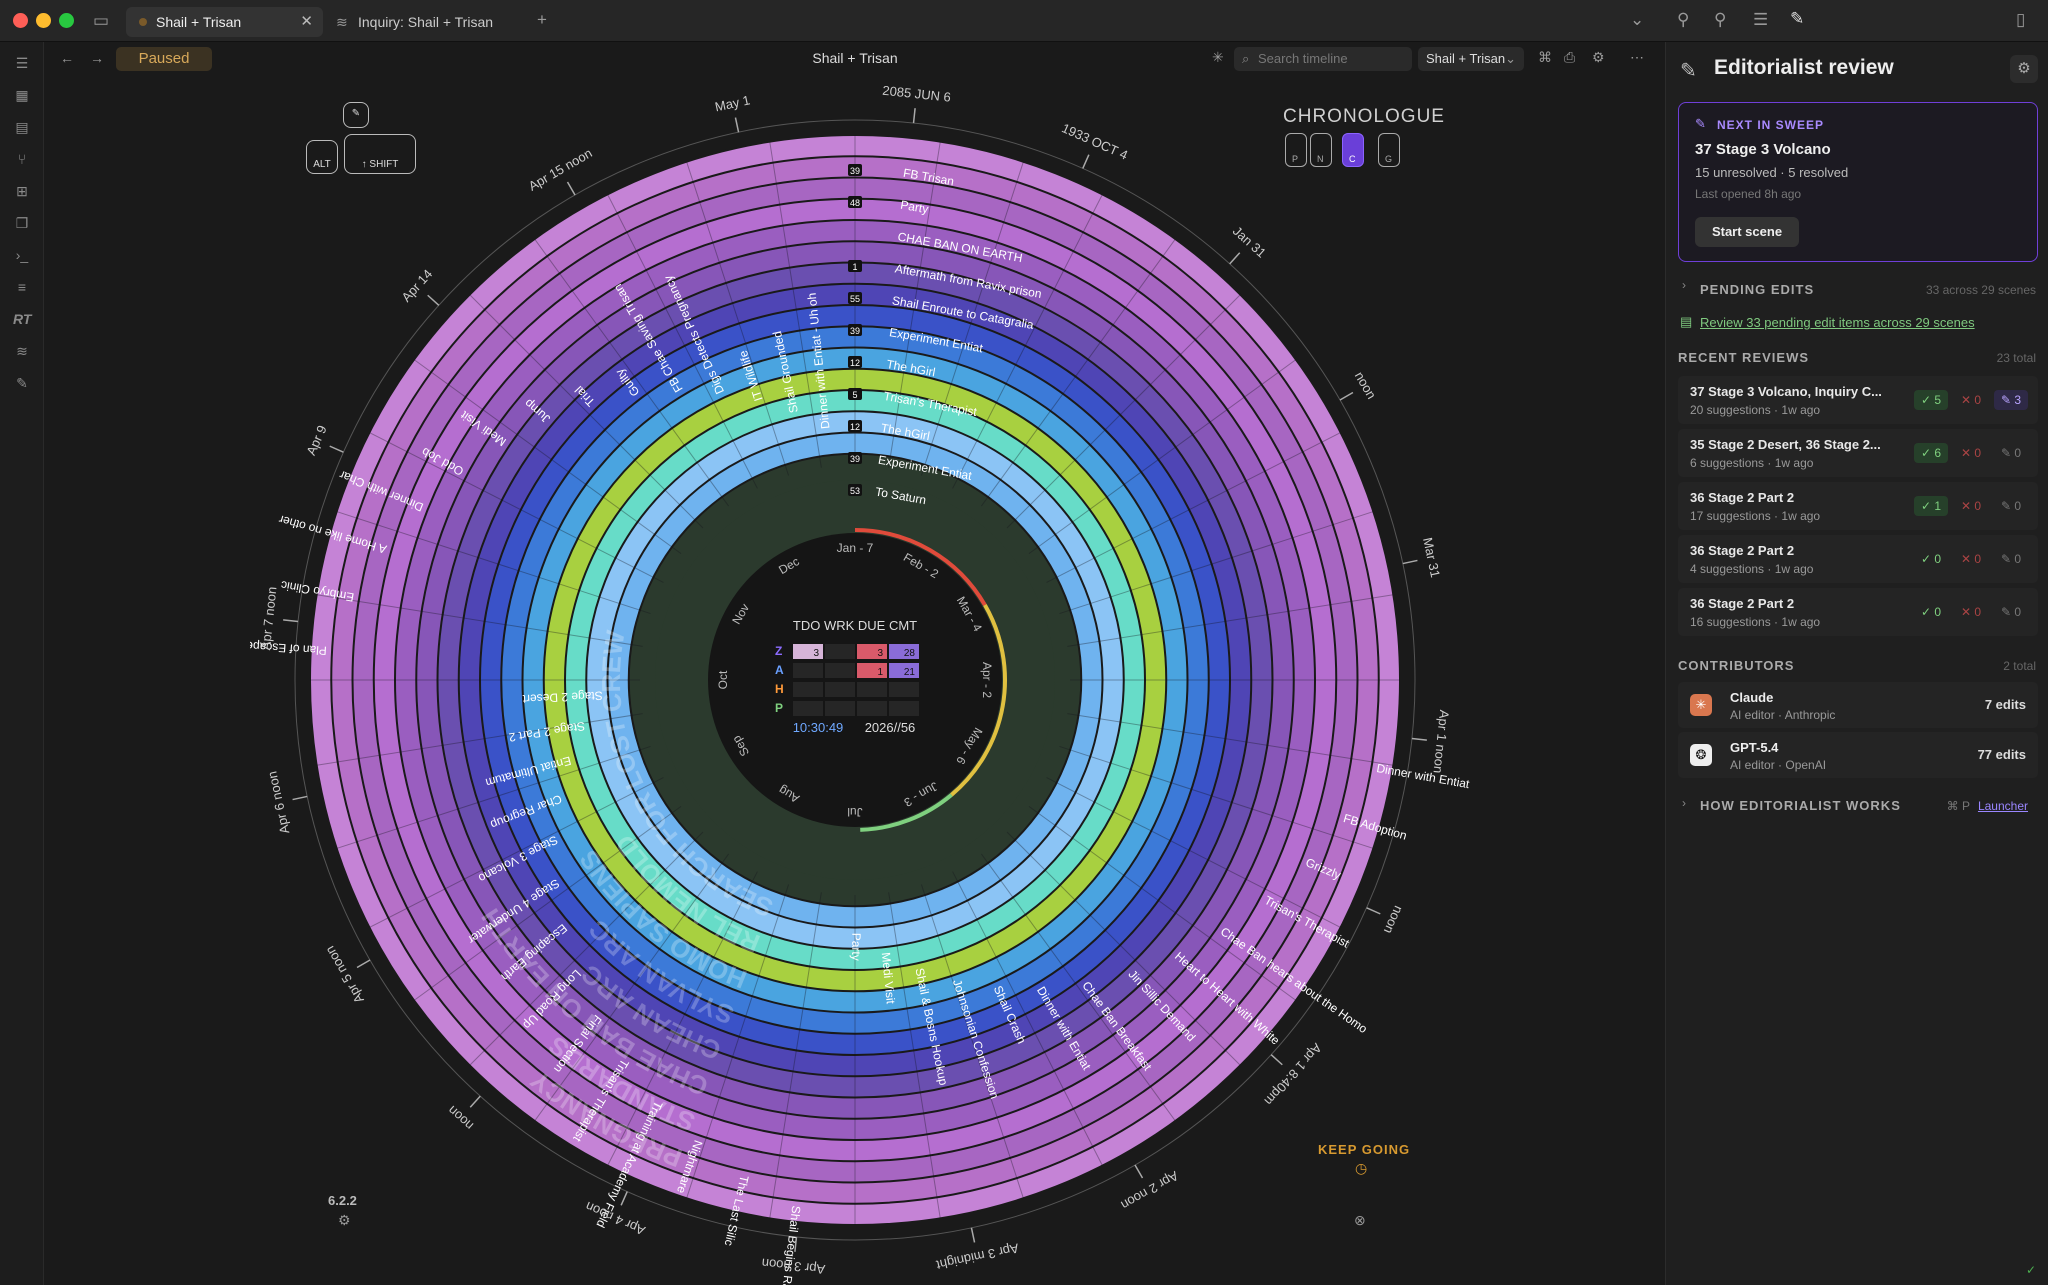 The image size is (2048, 1285). I want to click on launcher-link: Launcher, so click(2003, 806).